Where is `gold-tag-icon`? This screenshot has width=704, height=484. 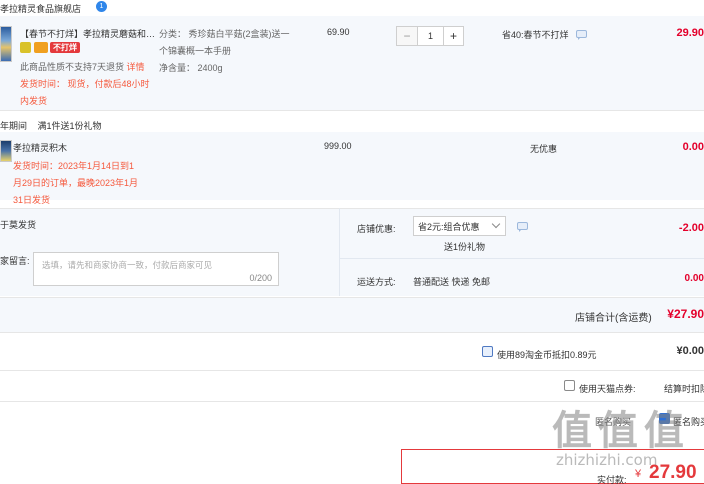 gold-tag-icon is located at coordinates (40, 48).